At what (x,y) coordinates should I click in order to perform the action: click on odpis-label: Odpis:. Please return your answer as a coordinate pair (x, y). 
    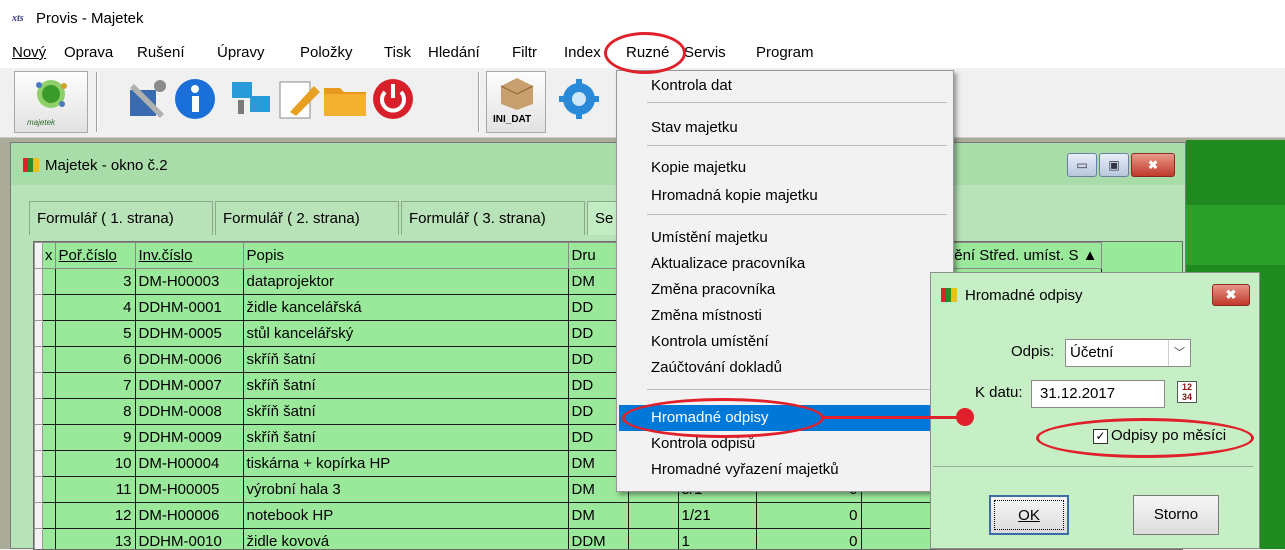
    Looking at the image, I should click on (1032, 351).